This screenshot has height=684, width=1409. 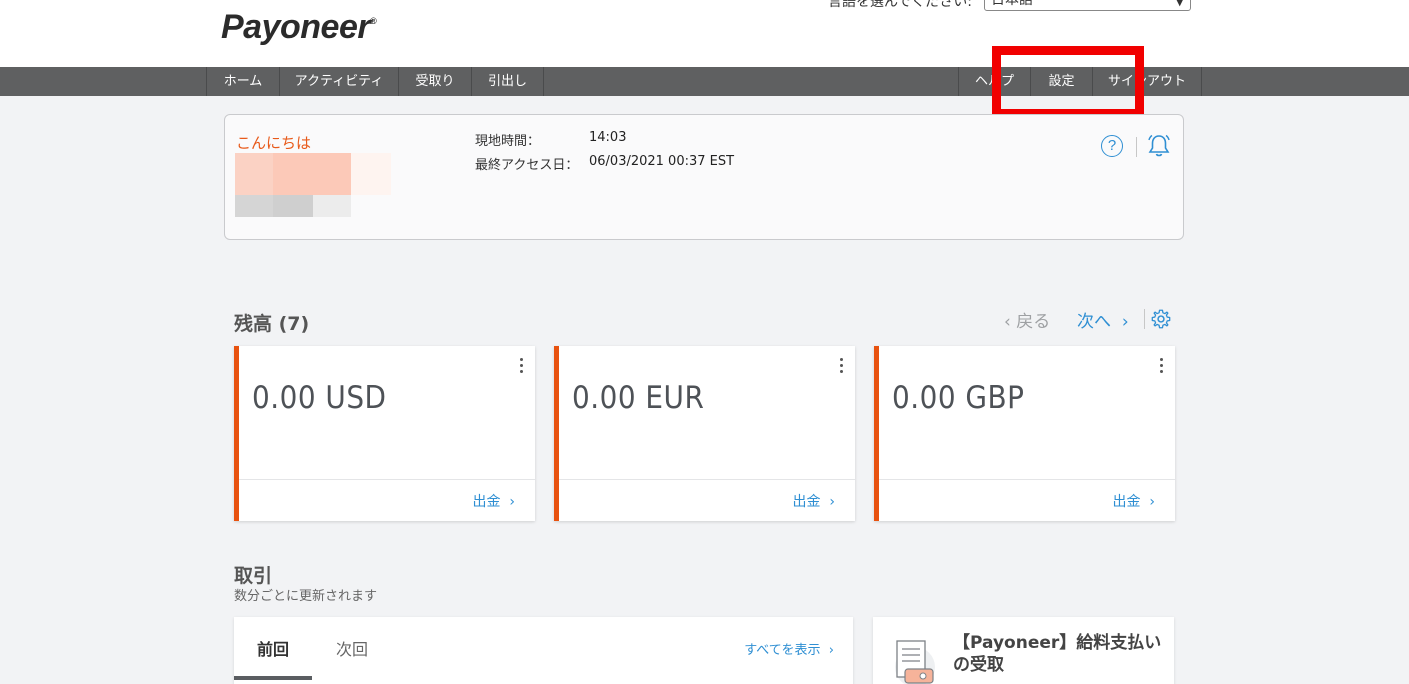 I want to click on promo-card: 【Payoneer】給料支払いの受取, so click(x=1023, y=650).